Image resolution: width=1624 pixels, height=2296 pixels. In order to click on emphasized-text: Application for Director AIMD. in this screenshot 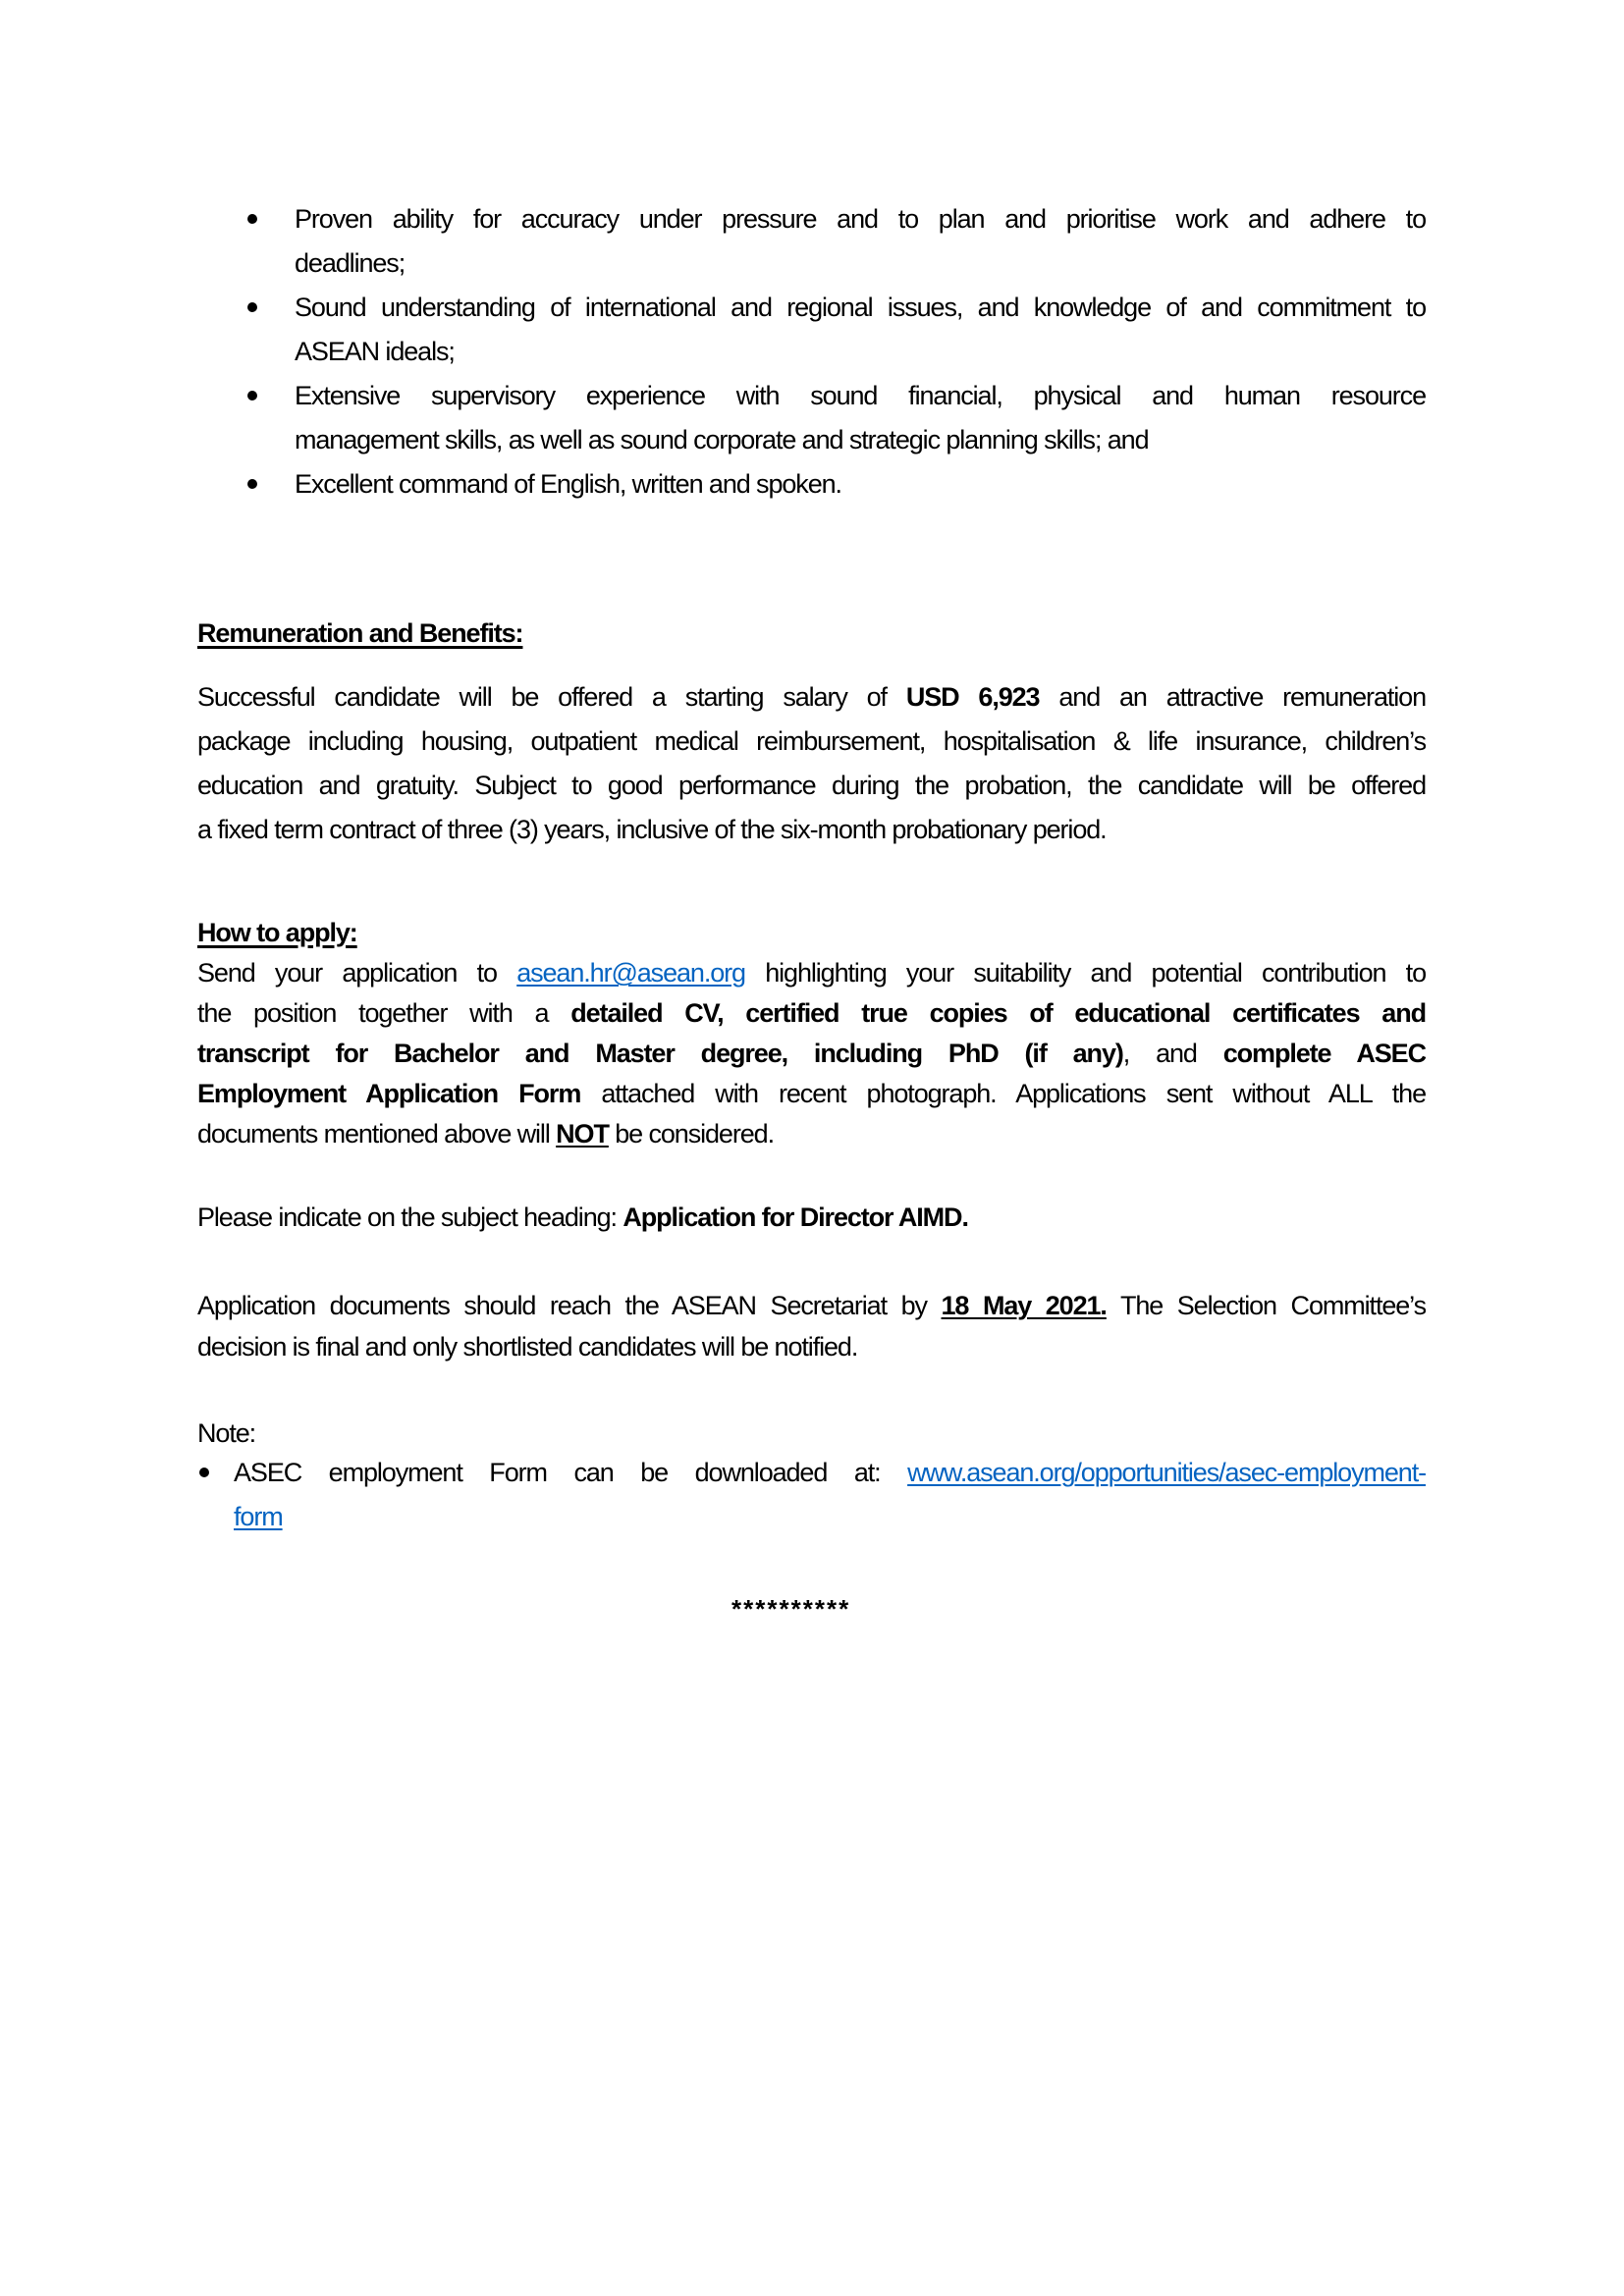, I will do `click(796, 1217)`.